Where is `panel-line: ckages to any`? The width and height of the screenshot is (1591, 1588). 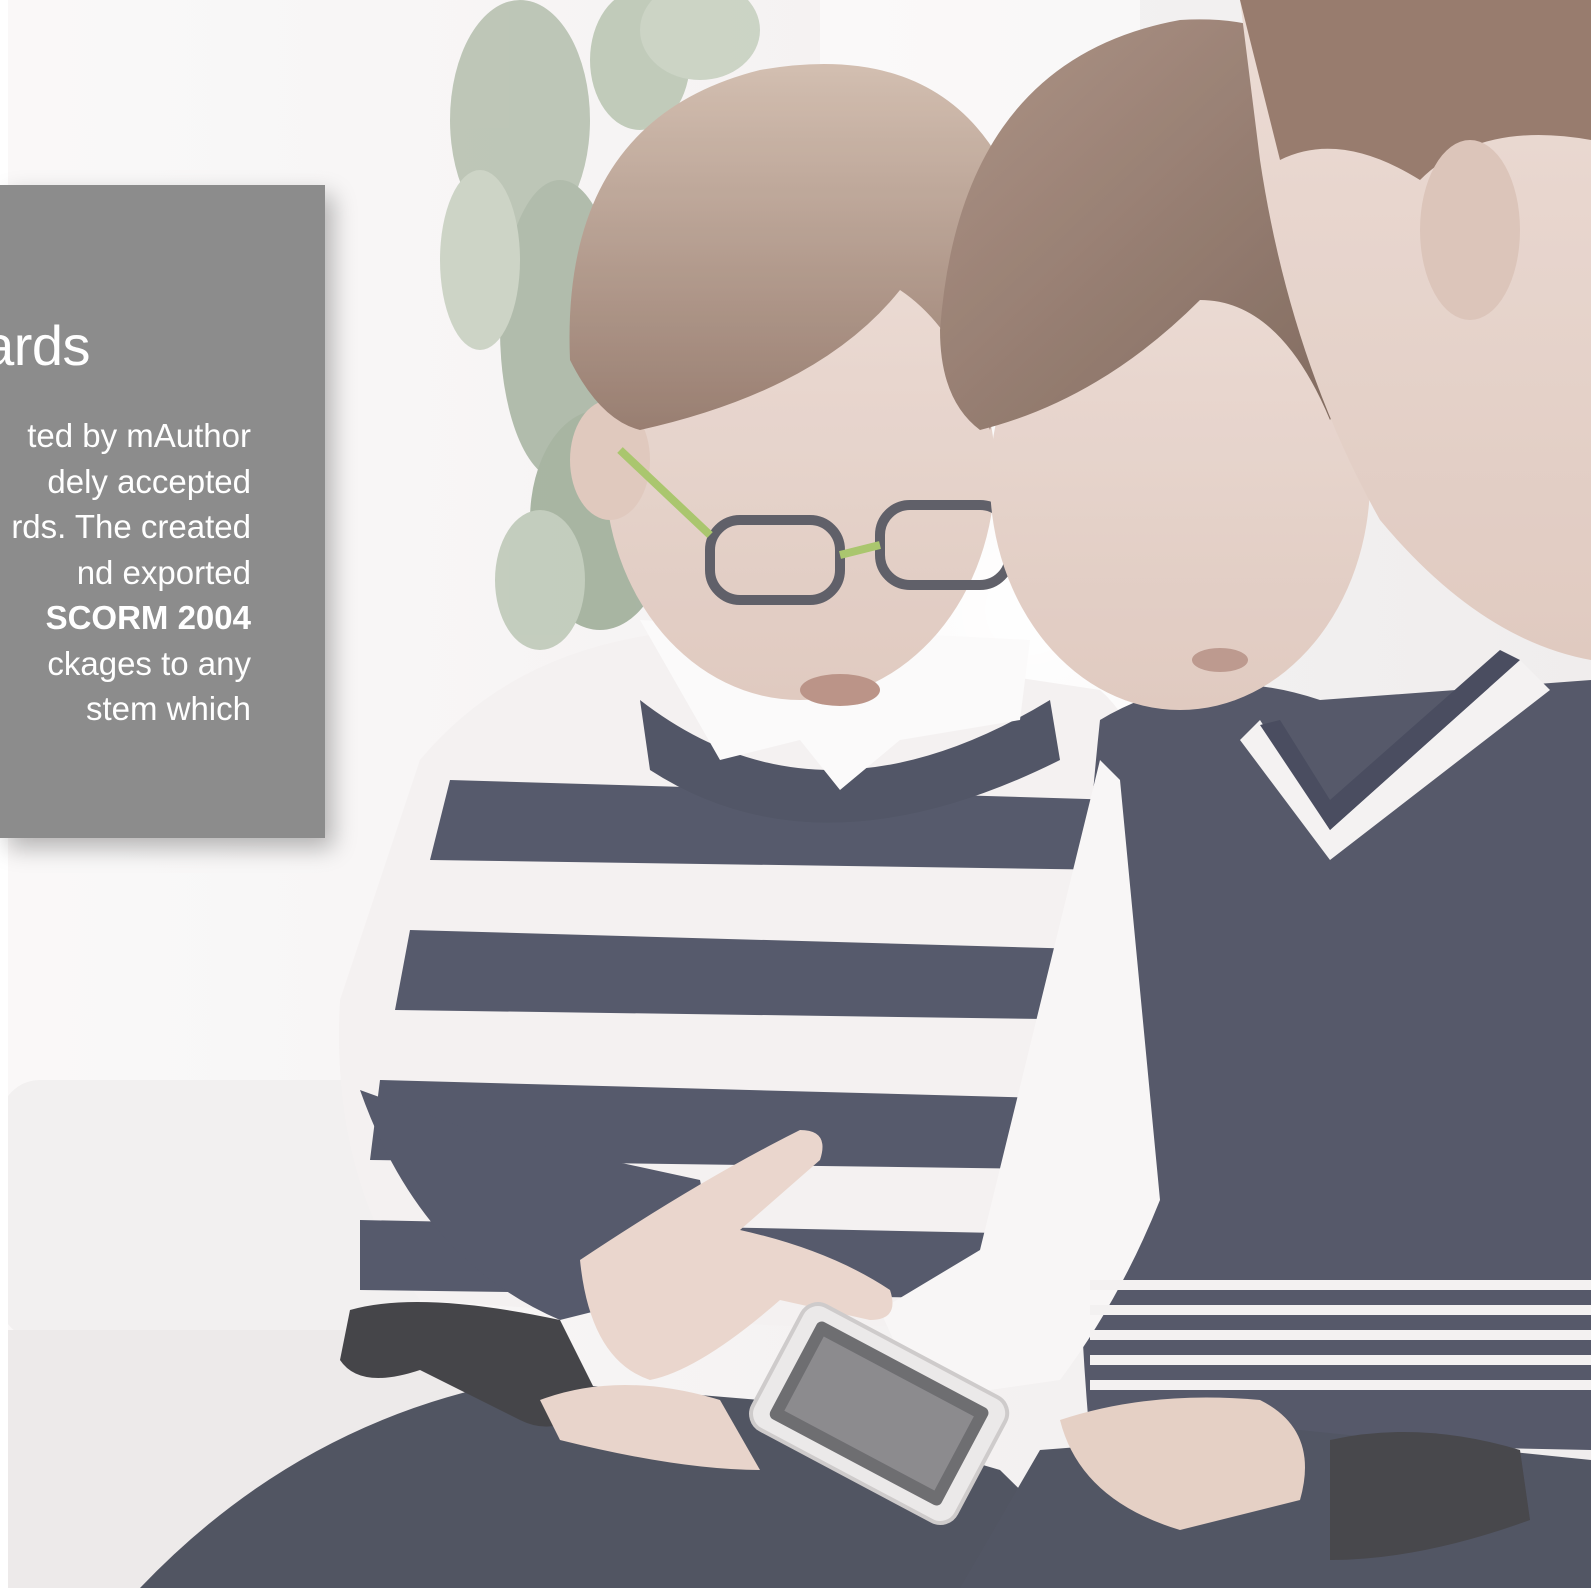 panel-line: ckages to any is located at coordinates (149, 663).